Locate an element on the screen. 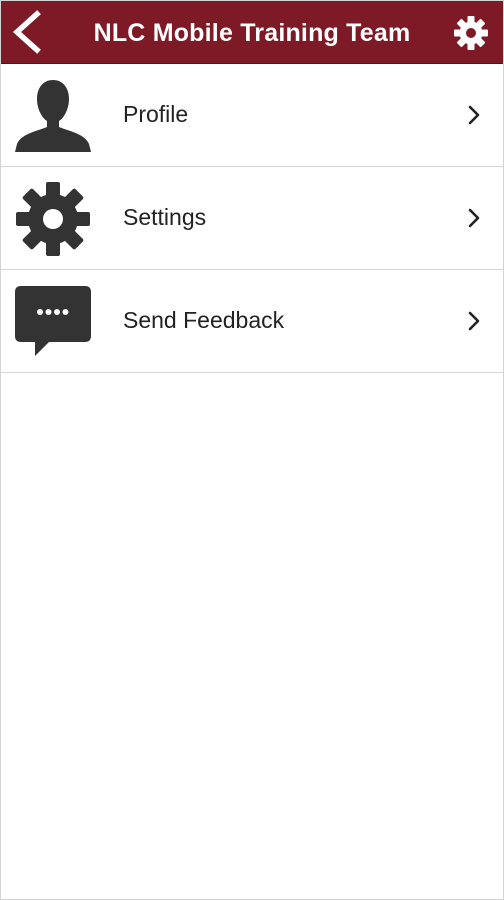  page-title: NLC Mobile Training Team is located at coordinates (252, 33).